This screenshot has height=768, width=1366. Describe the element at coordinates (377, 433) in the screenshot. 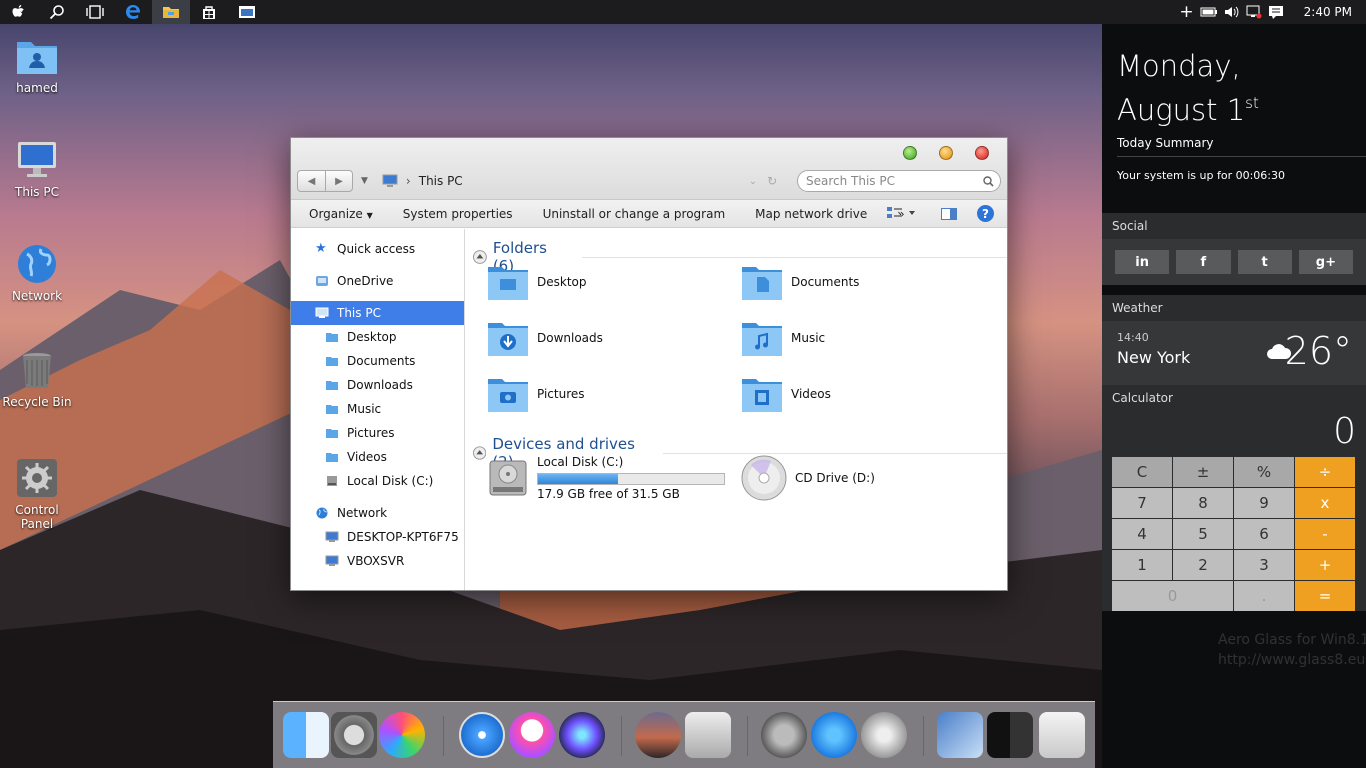

I see `nav-pictures: Pictures` at that location.